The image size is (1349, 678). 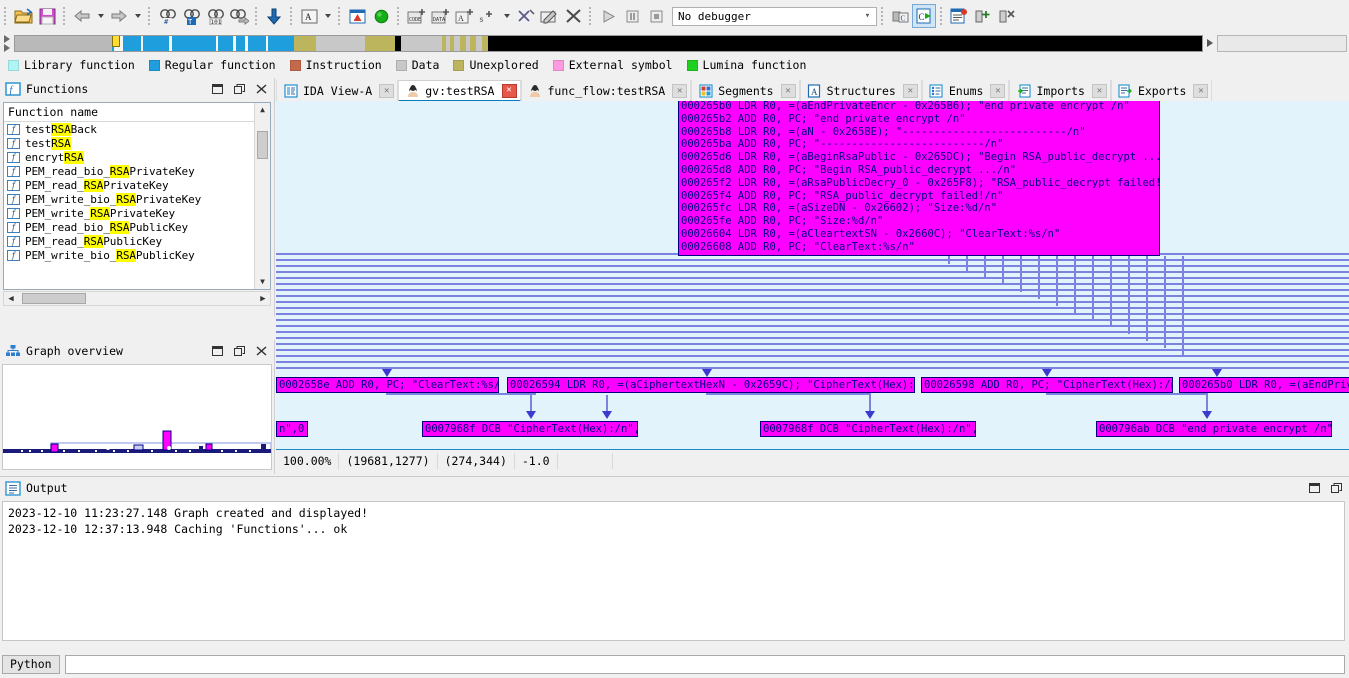 I want to click on tab-gv-testrsa: gv:testRSA ✕, so click(x=459, y=91).